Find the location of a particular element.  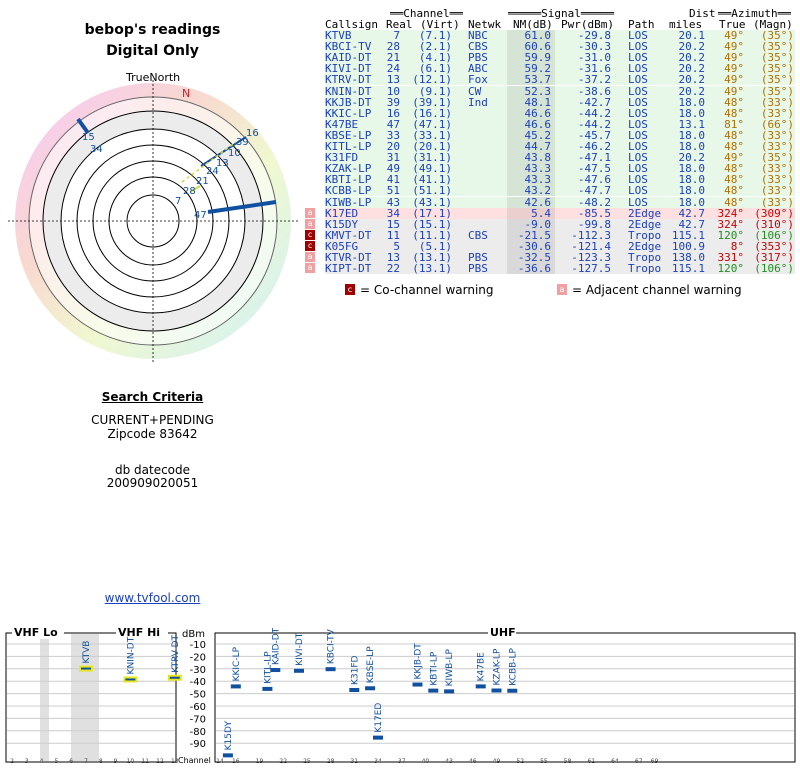

x-tick-label: 16 is located at coordinates (236, 761).